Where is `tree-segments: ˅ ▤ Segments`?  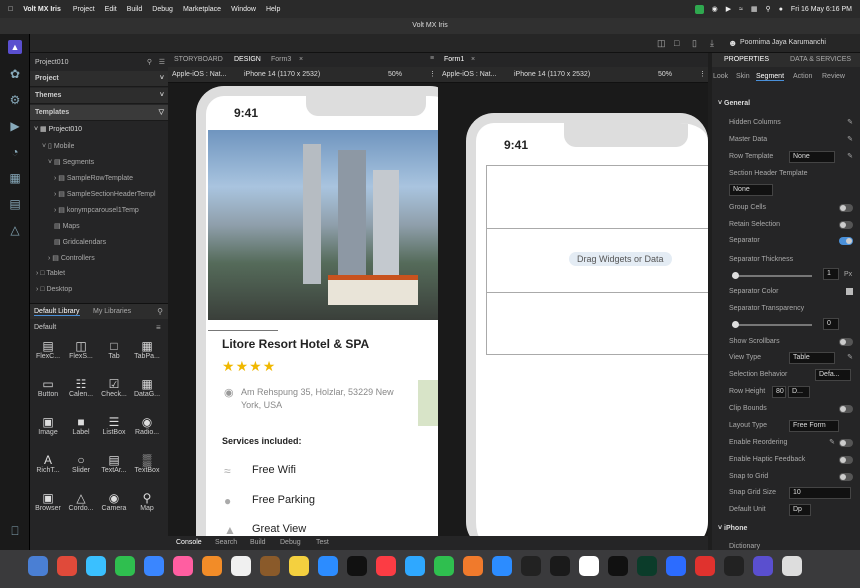
tree-segments: ˅ ▤ Segments is located at coordinates (71, 162).